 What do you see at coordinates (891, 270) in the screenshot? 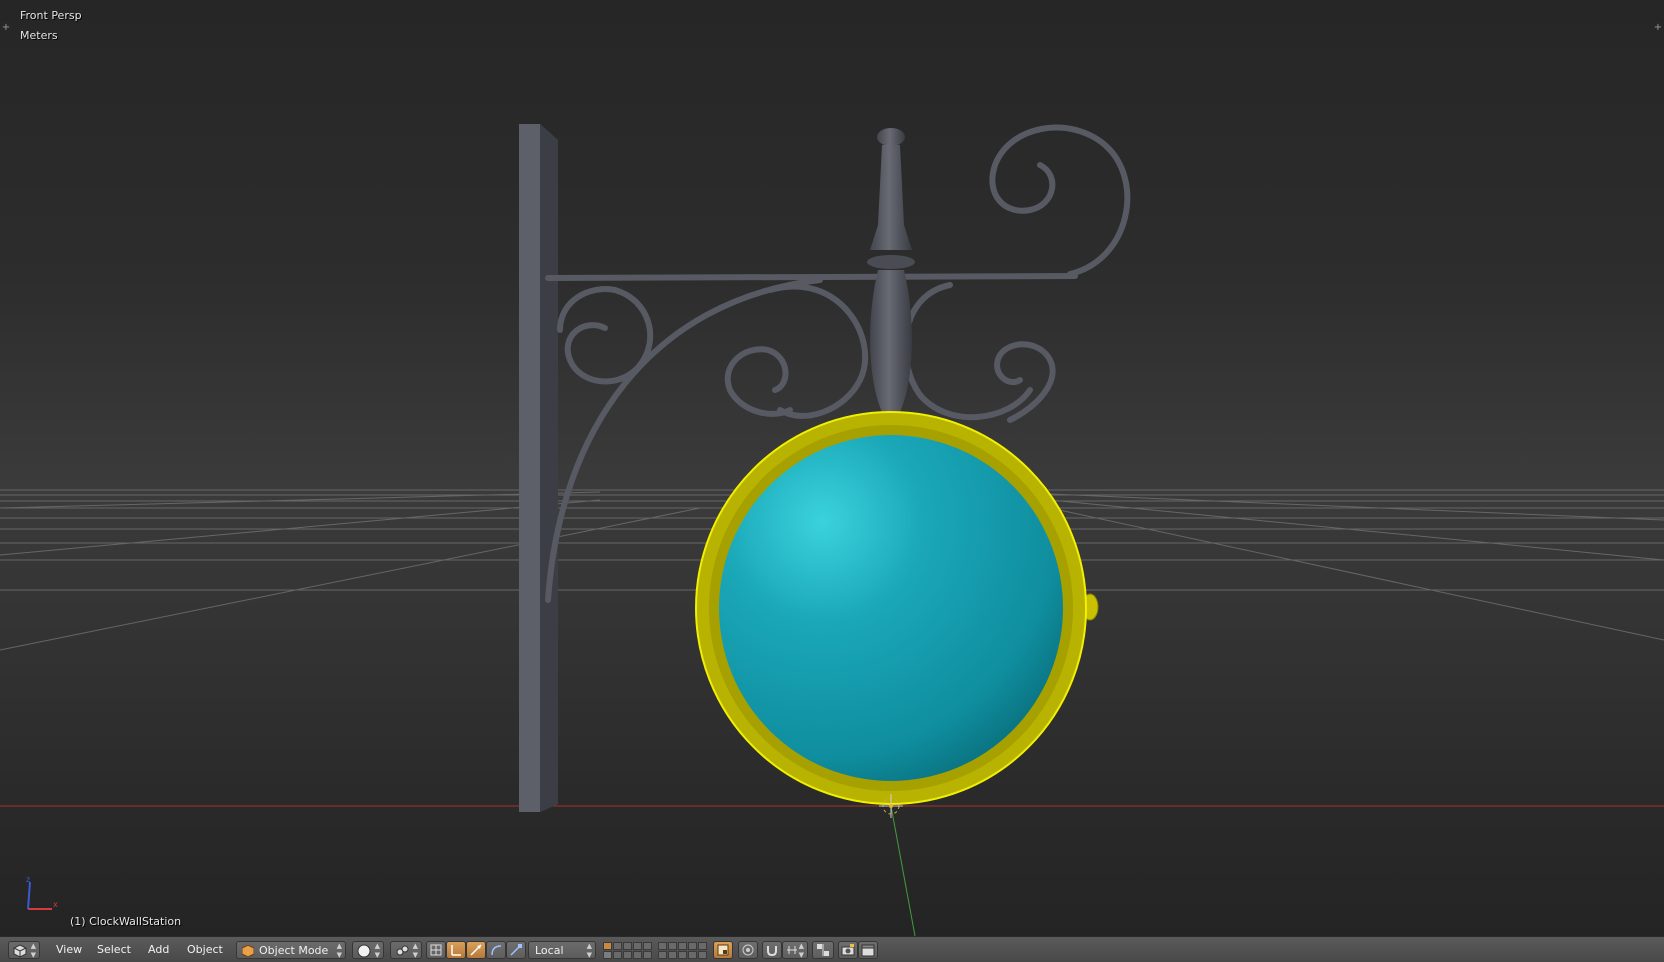
I see `finial` at bounding box center [891, 270].